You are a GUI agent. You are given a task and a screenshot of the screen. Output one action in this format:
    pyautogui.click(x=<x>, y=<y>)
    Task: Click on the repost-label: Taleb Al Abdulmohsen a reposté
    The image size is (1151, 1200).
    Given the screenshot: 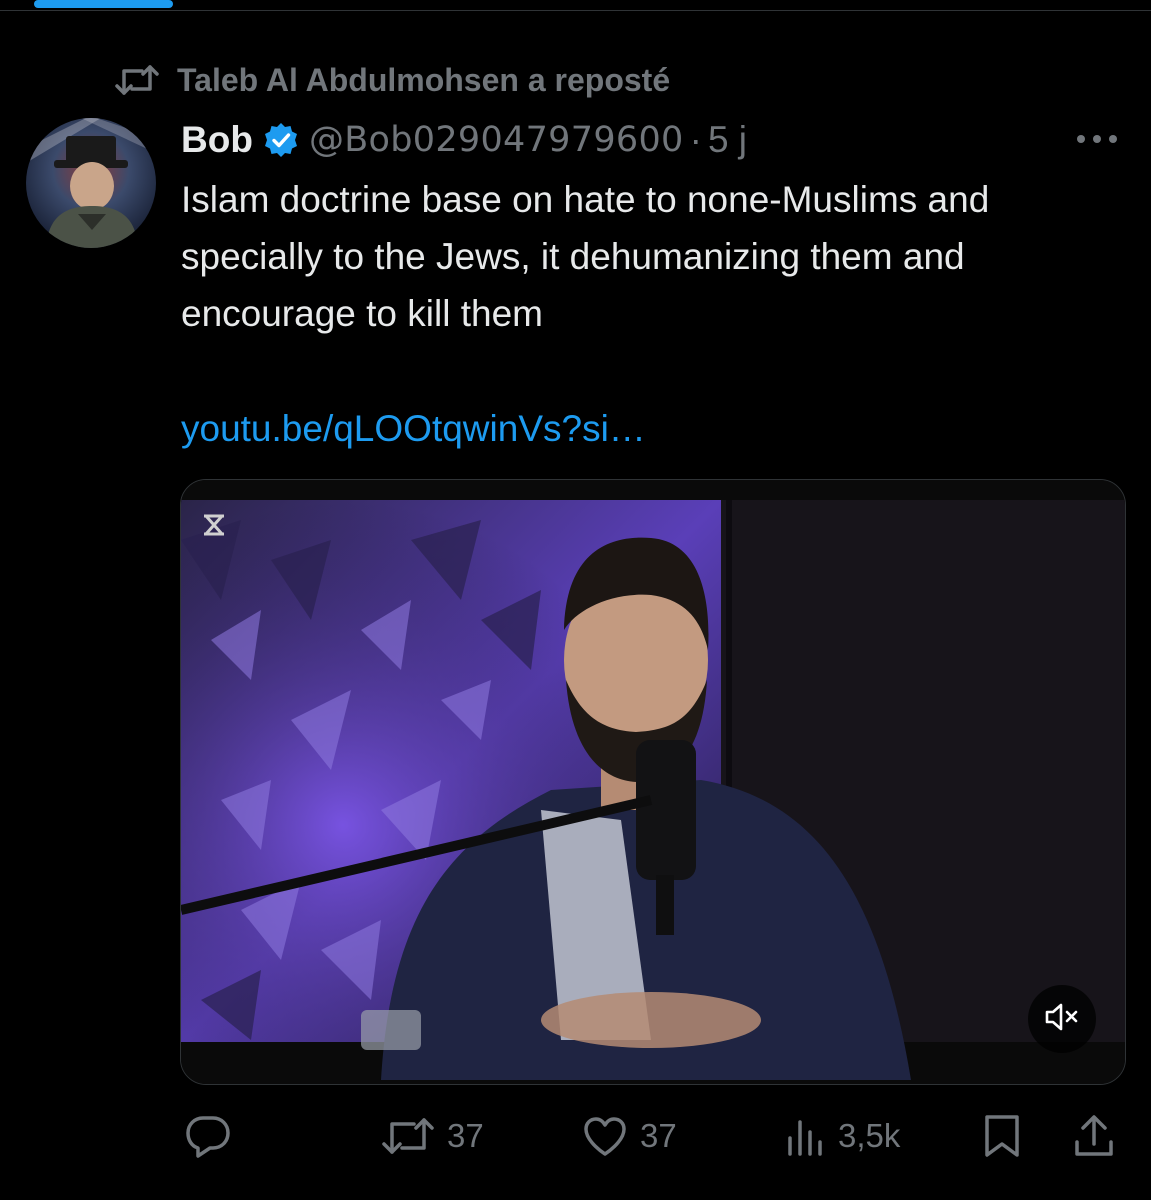 What is the action you would take?
    pyautogui.click(x=424, y=79)
    